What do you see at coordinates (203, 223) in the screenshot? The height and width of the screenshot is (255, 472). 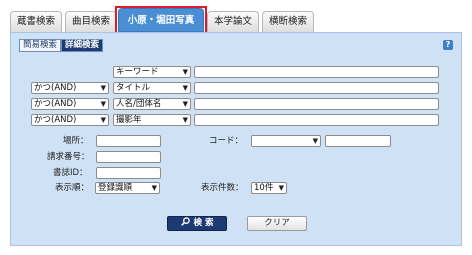 I see `search-button-label: 検 索` at bounding box center [203, 223].